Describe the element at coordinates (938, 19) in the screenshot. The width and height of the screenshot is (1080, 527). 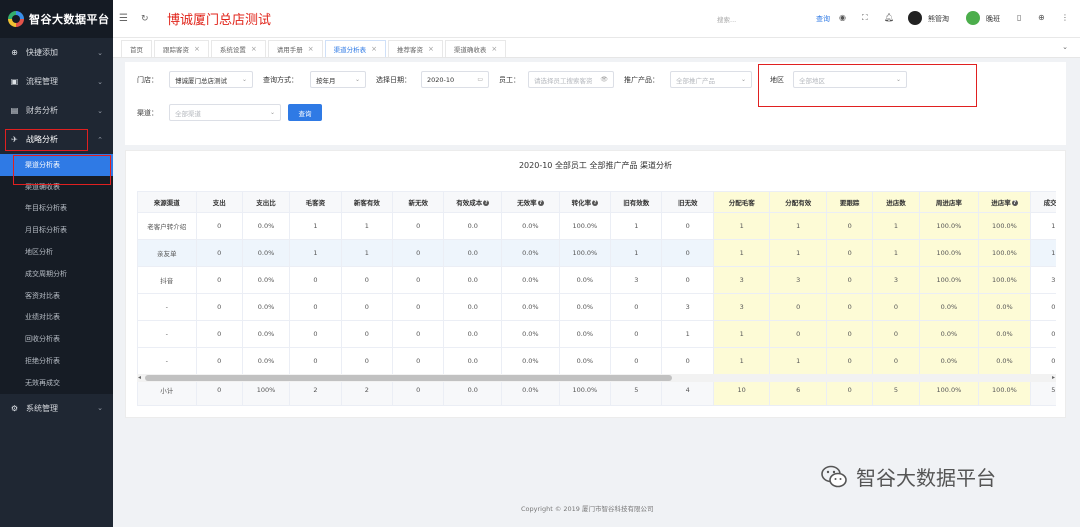
I see `user-name: 熊管淘` at that location.